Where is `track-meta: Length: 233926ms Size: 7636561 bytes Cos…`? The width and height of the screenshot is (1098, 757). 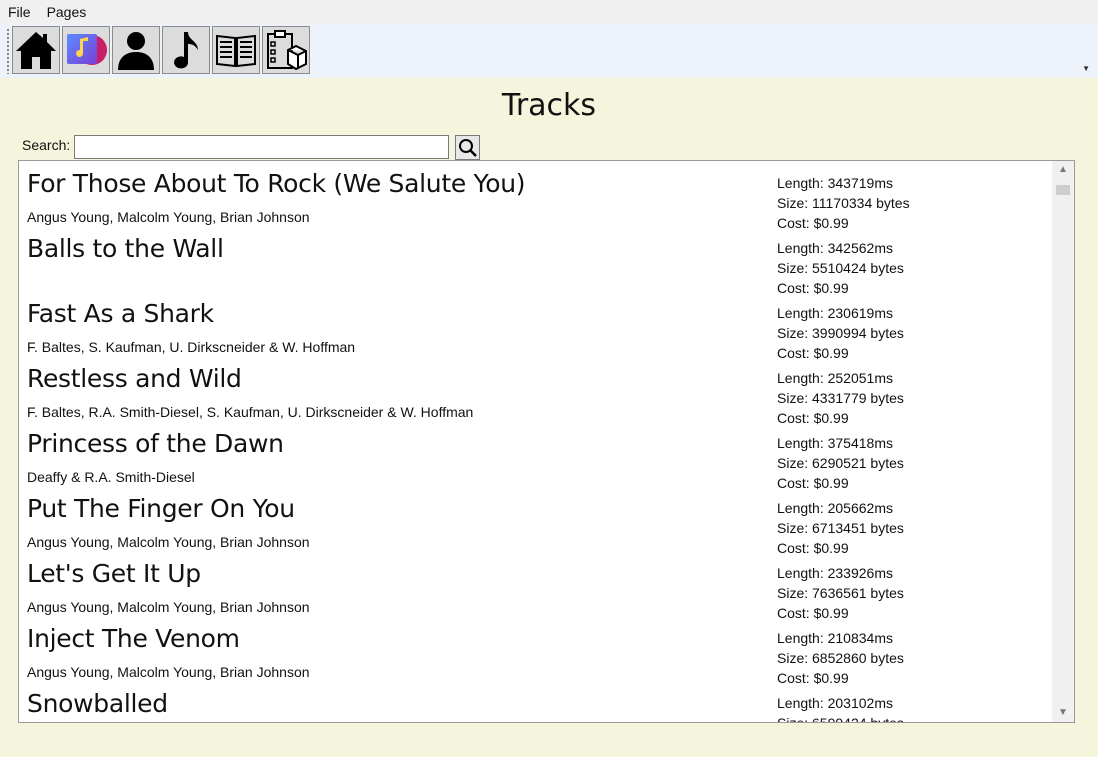 track-meta: Length: 233926ms Size: 7636561 bytes Cos… is located at coordinates (840, 593).